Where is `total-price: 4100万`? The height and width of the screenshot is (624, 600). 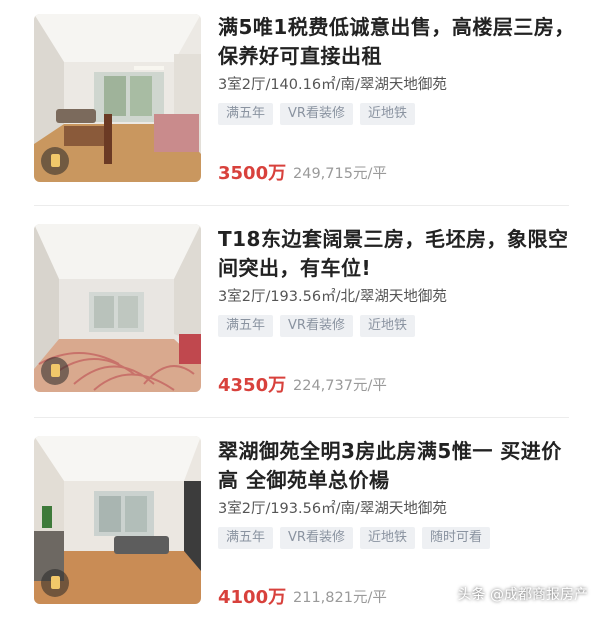 total-price: 4100万 is located at coordinates (252, 597).